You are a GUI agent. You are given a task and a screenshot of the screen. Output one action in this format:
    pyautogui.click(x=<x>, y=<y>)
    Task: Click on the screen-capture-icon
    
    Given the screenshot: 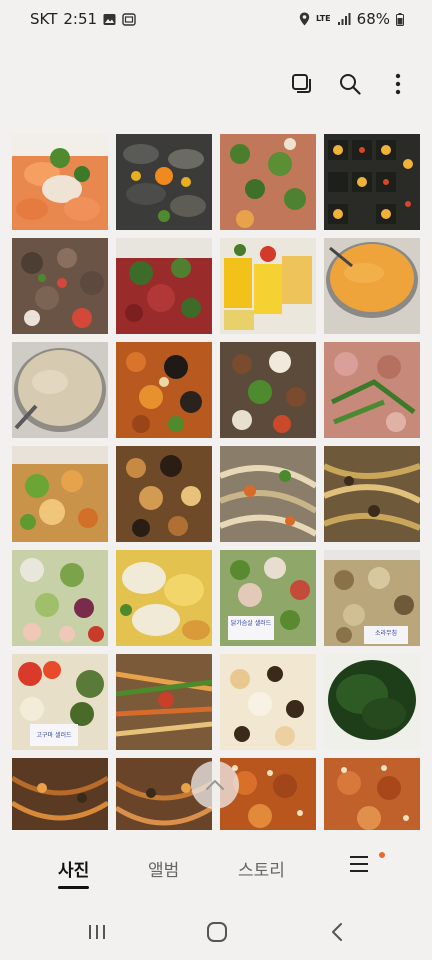 What is the action you would take?
    pyautogui.click(x=129, y=19)
    